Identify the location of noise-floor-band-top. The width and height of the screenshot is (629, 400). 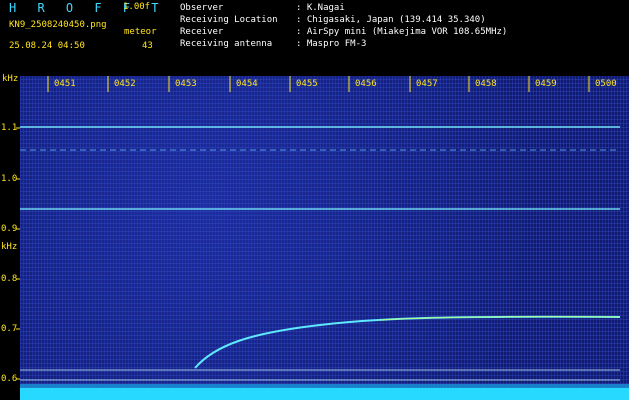
(324, 386).